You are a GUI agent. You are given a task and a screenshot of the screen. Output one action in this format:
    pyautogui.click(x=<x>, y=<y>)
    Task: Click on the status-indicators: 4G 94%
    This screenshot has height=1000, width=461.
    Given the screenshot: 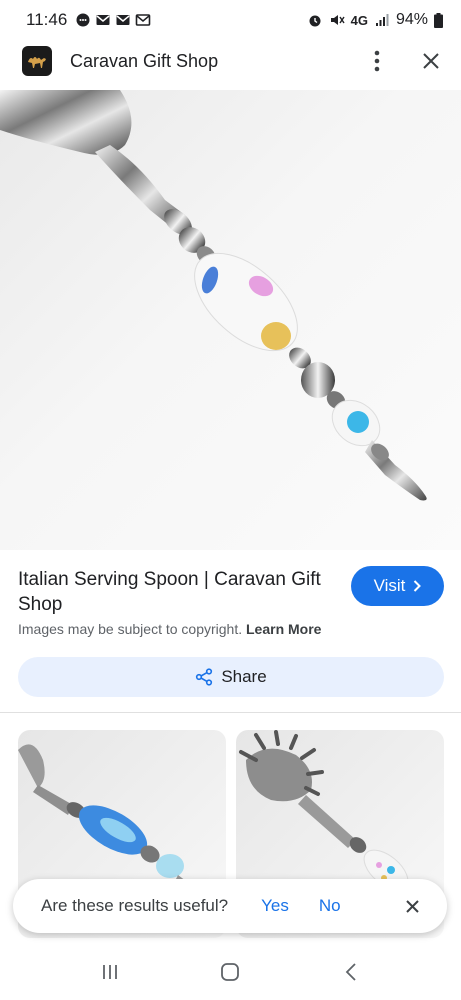 What is the action you would take?
    pyautogui.click(x=375, y=20)
    